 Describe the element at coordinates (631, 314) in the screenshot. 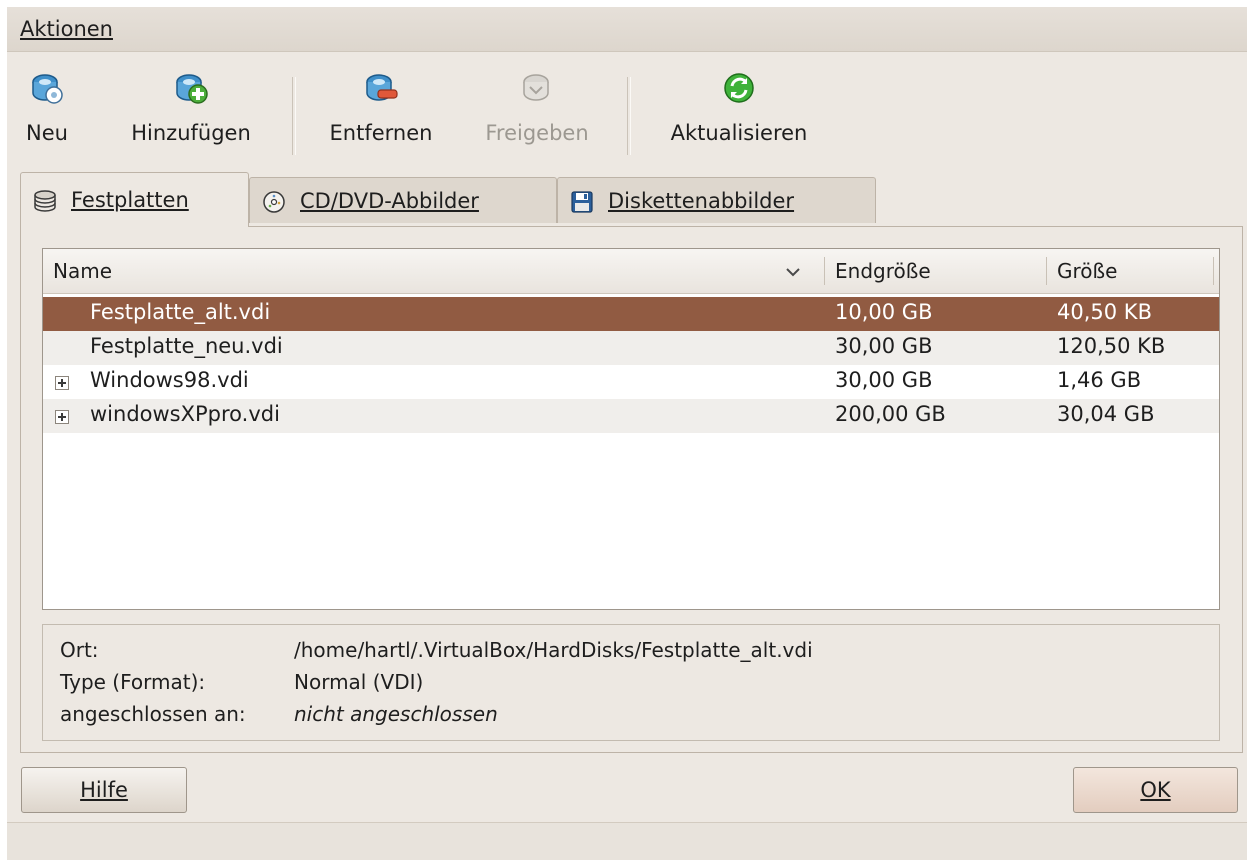

I see `table-row: Festplatte_alt.vdi 10,00 GB 40,50 KB` at that location.